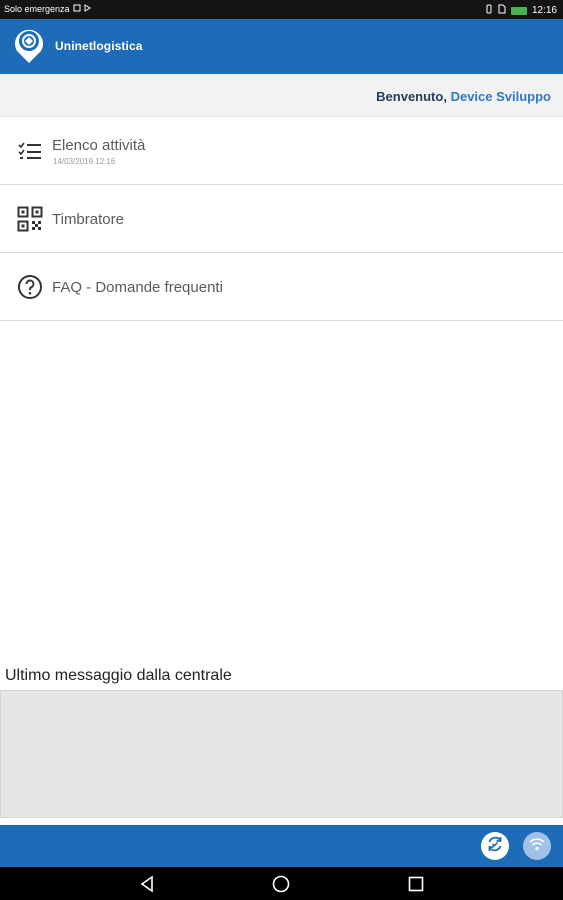 The height and width of the screenshot is (900, 563). I want to click on welcome-text: Benvenuto, Device Sviluppo, so click(463, 96).